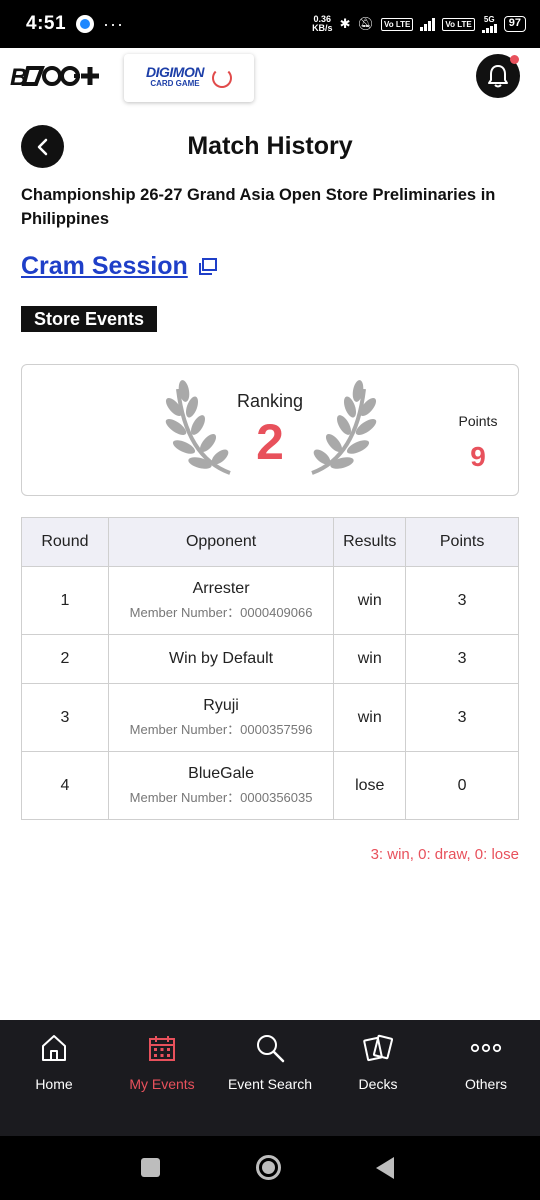 Image resolution: width=540 pixels, height=1200 pixels. Describe the element at coordinates (345, 23) in the screenshot. I see `bluetooth-icon: ✱` at that location.